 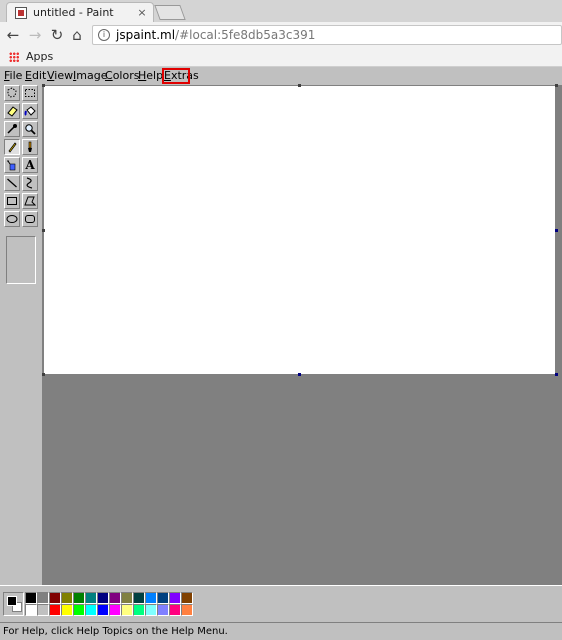 I want to click on tool-curve, so click(x=30, y=183).